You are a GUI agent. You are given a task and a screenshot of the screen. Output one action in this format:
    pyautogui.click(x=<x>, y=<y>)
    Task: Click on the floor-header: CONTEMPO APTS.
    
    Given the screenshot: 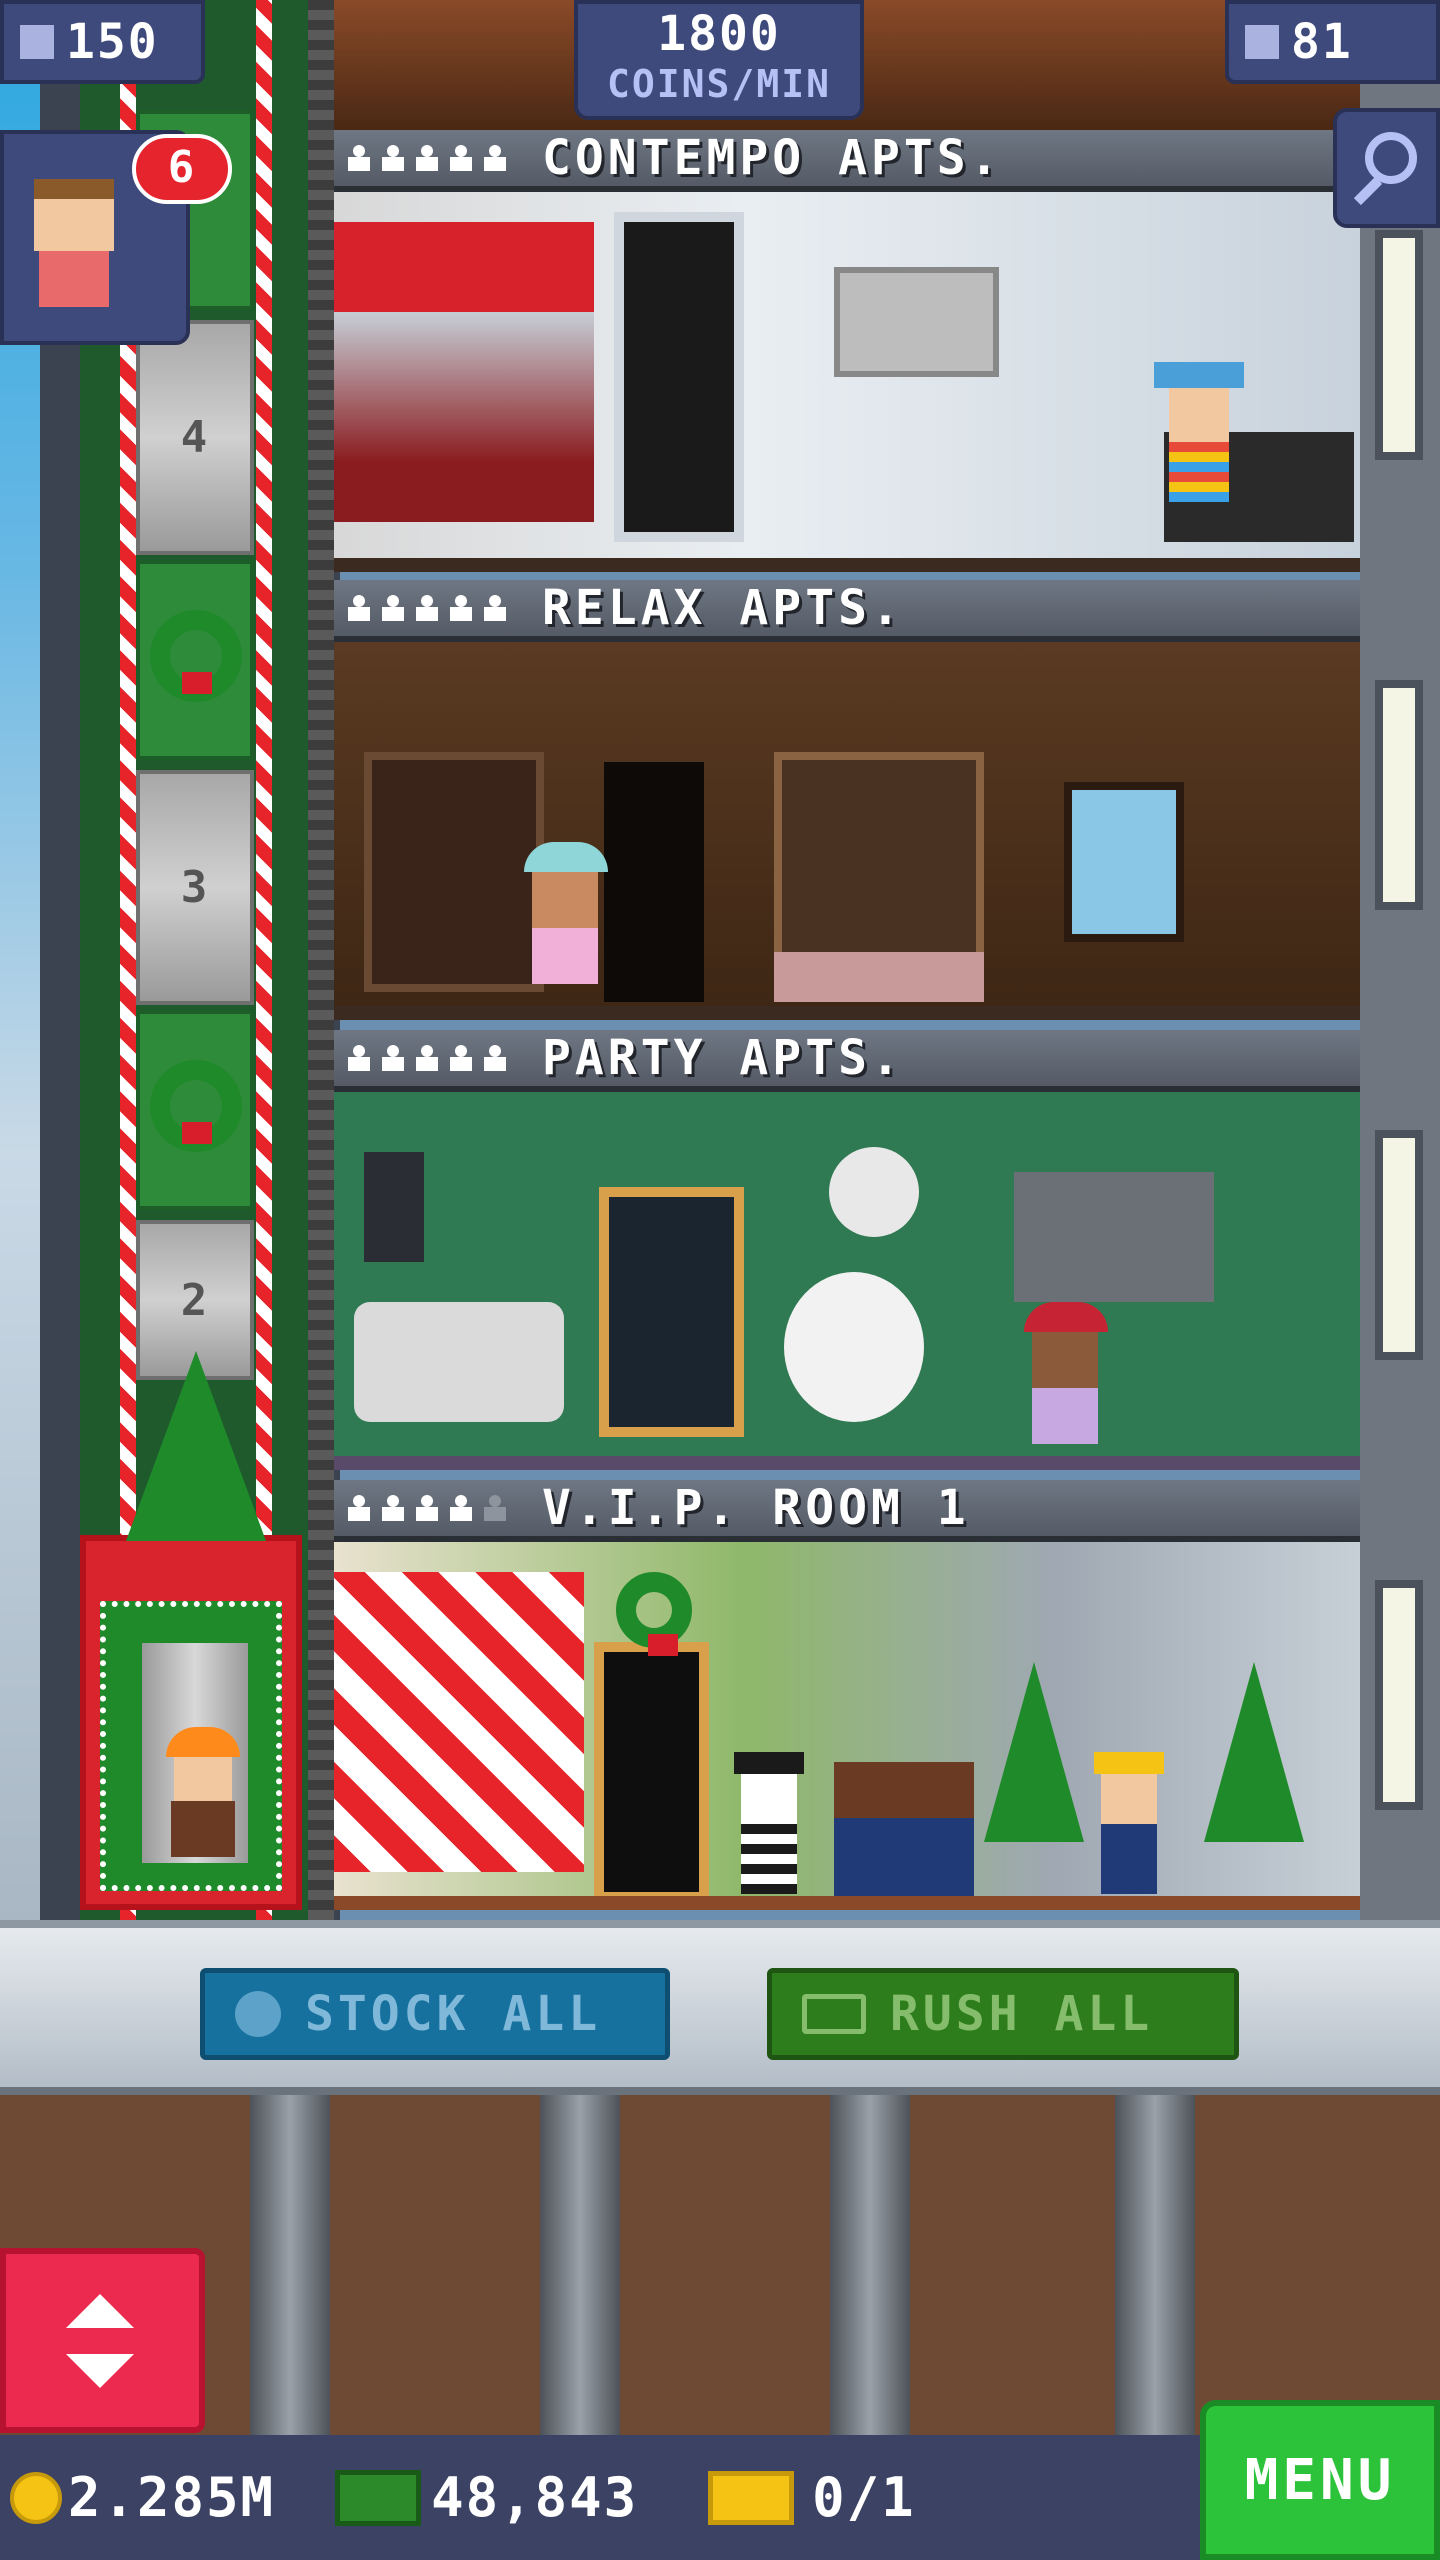 What is the action you would take?
    pyautogui.click(x=847, y=161)
    